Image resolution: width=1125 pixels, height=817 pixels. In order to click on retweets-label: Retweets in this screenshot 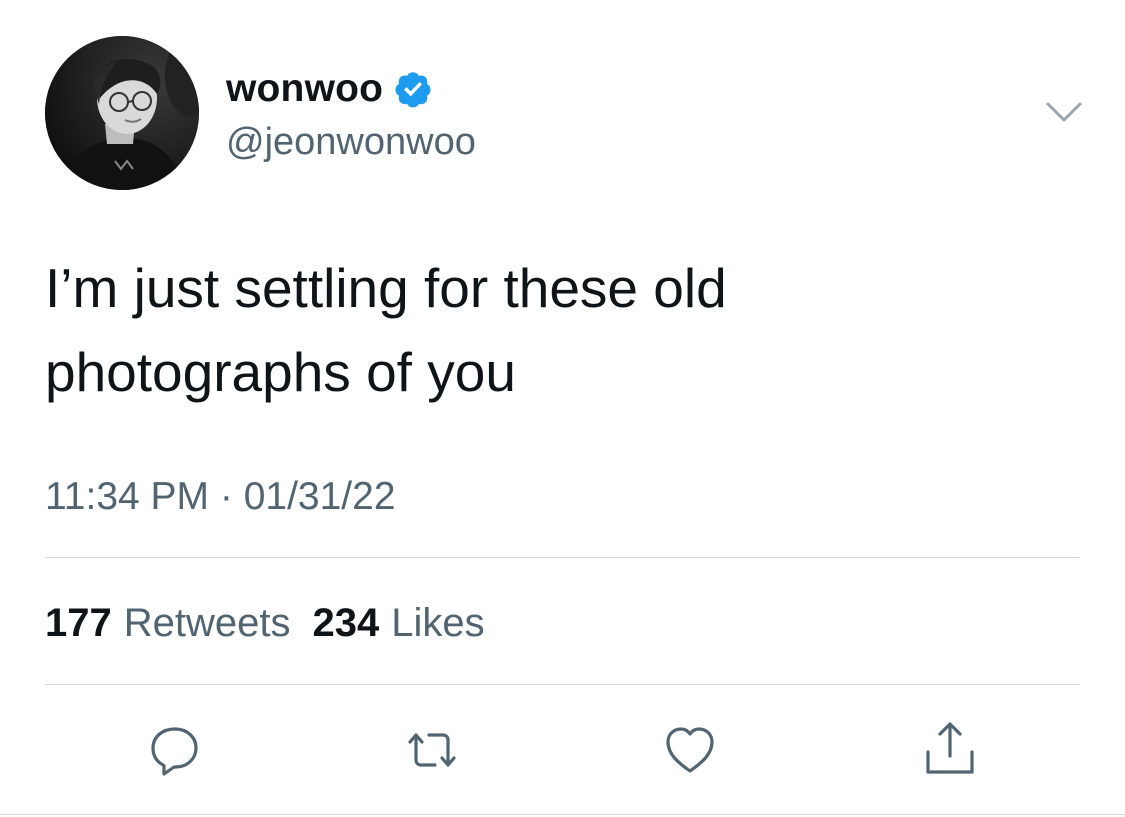, I will do `click(207, 623)`.